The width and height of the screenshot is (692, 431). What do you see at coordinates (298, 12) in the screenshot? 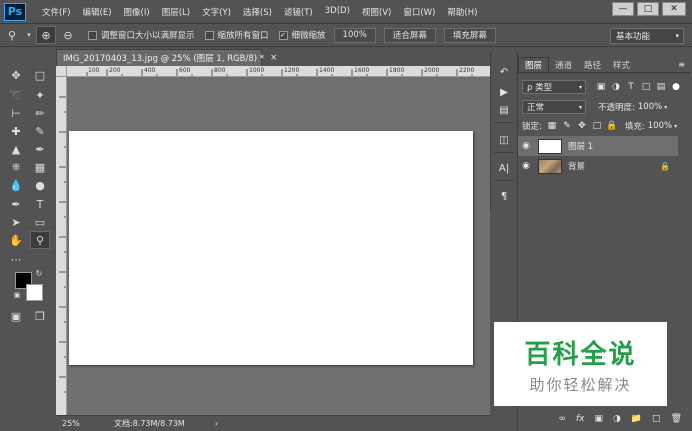
I see `menu-filter: 滤镜(T)` at bounding box center [298, 12].